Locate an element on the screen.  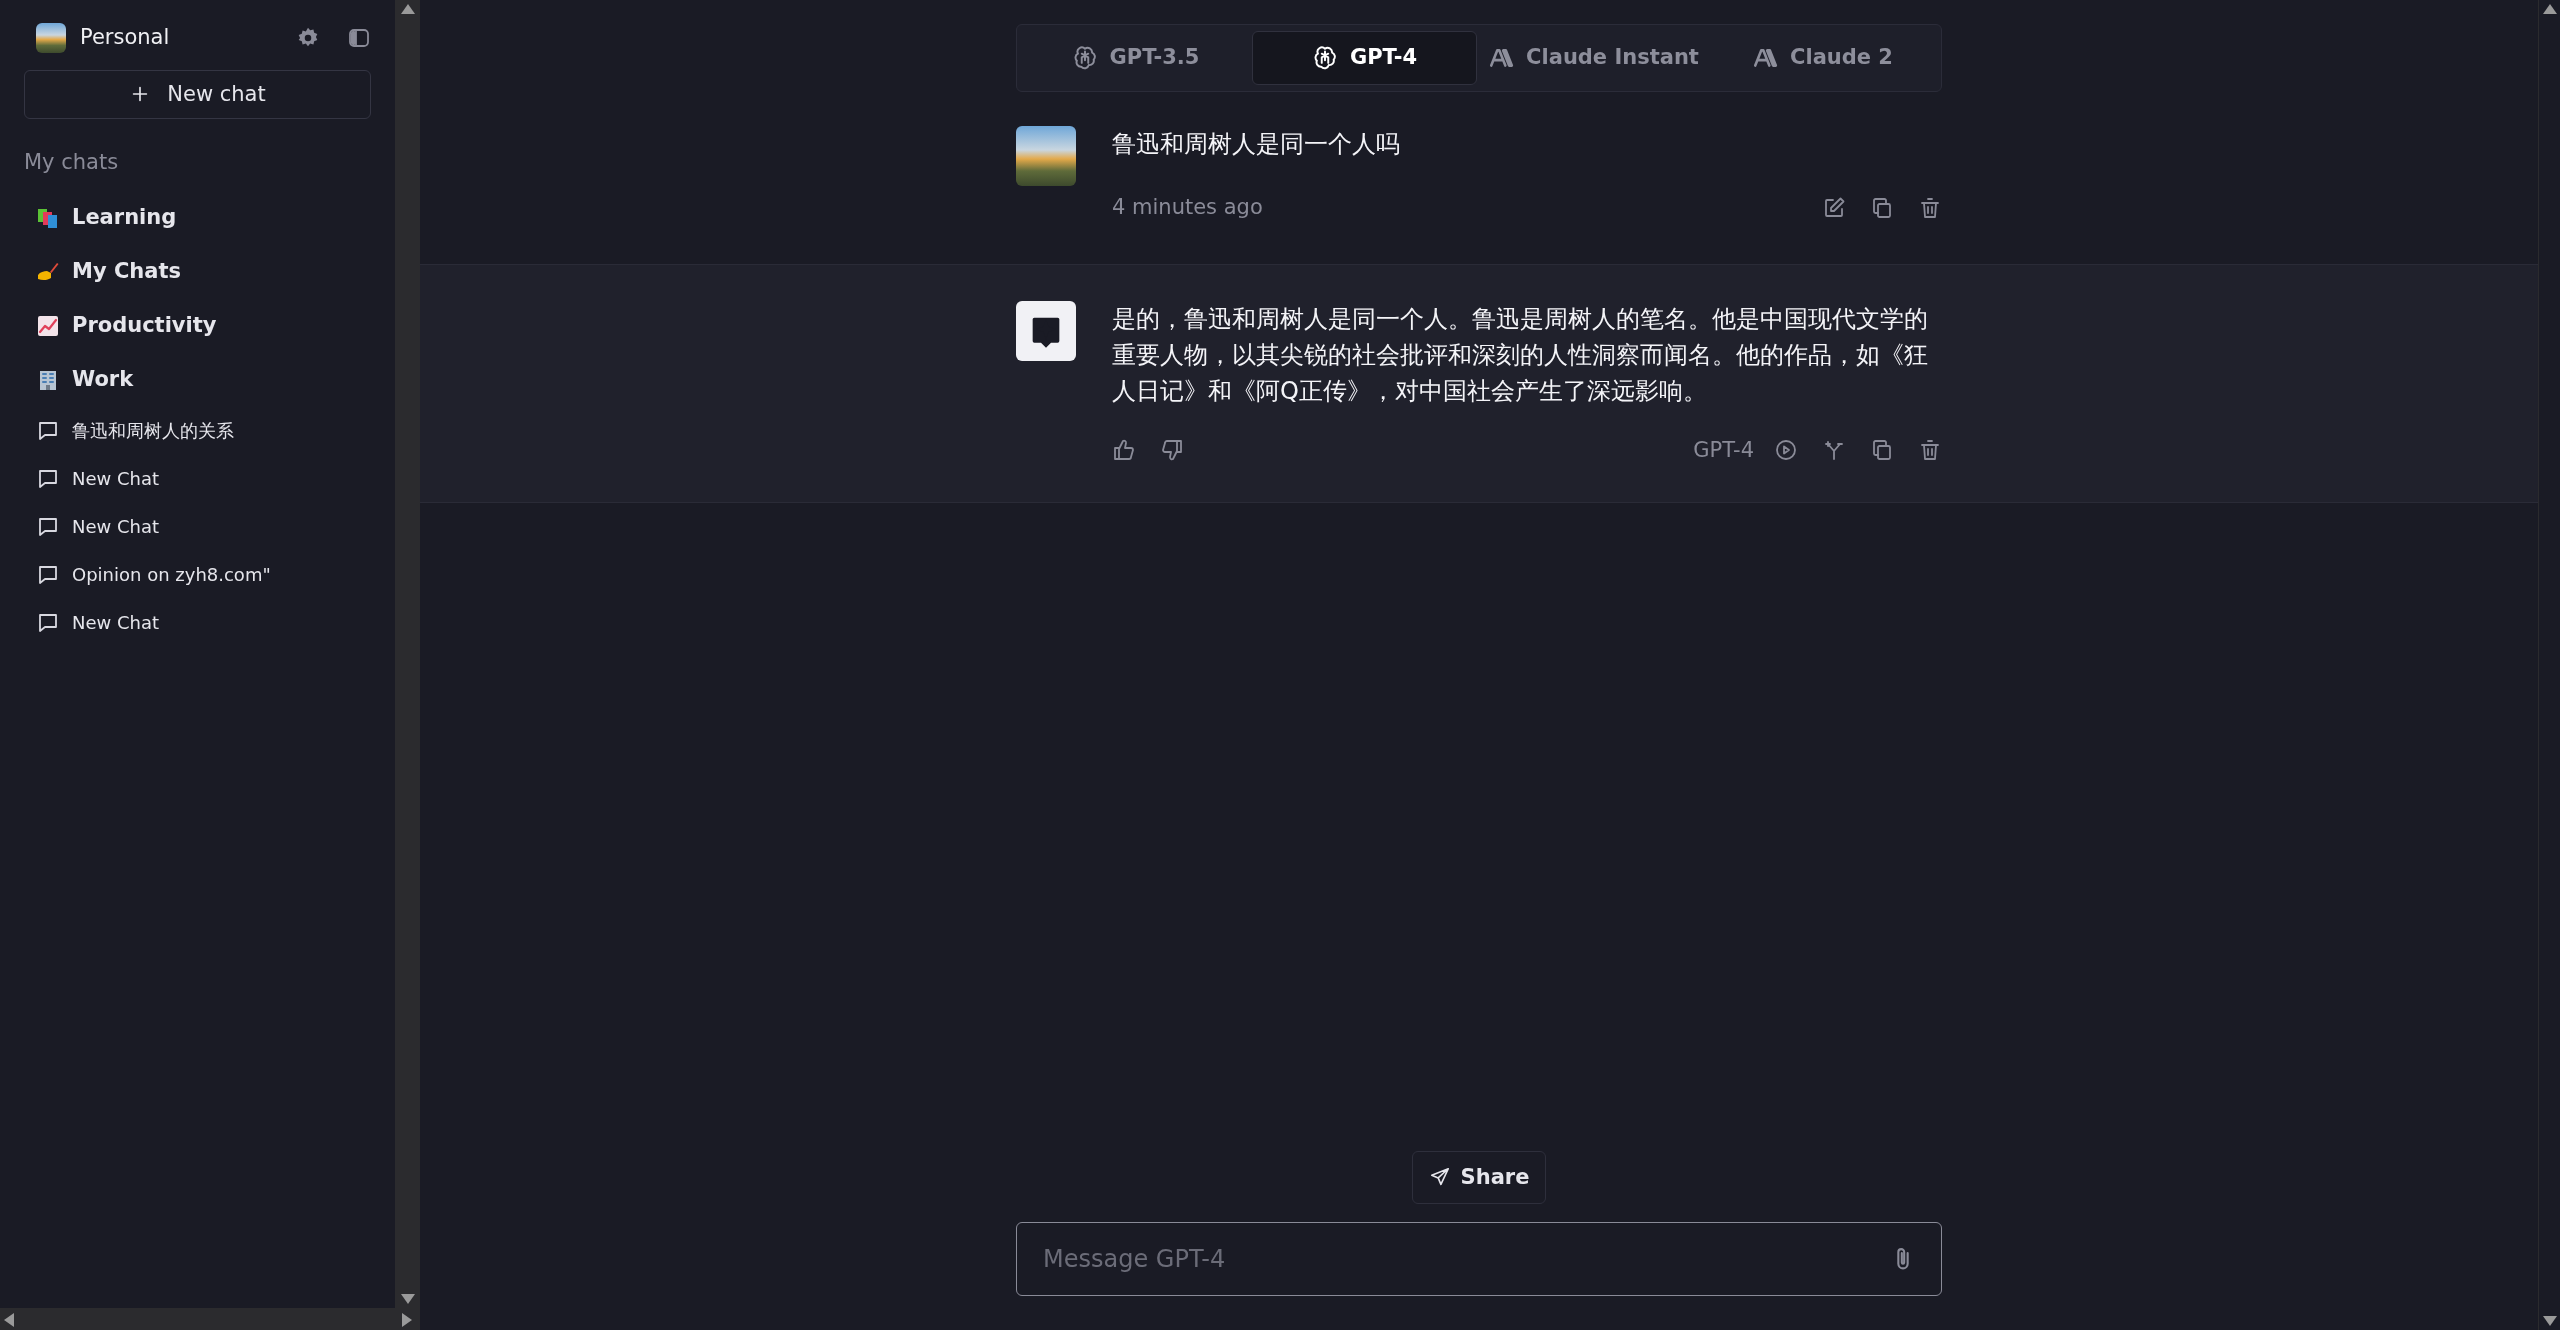
message-field: Message GPT-4 is located at coordinates (1479, 1259).